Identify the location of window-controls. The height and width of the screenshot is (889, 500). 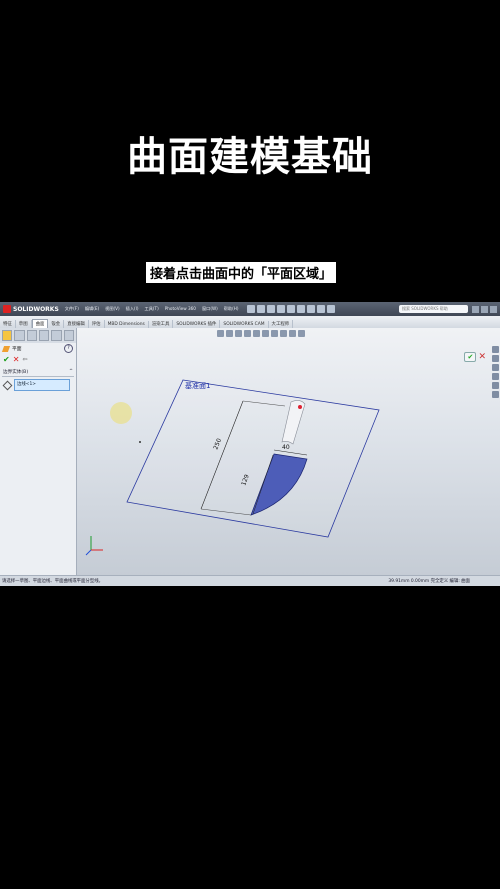
(484, 309).